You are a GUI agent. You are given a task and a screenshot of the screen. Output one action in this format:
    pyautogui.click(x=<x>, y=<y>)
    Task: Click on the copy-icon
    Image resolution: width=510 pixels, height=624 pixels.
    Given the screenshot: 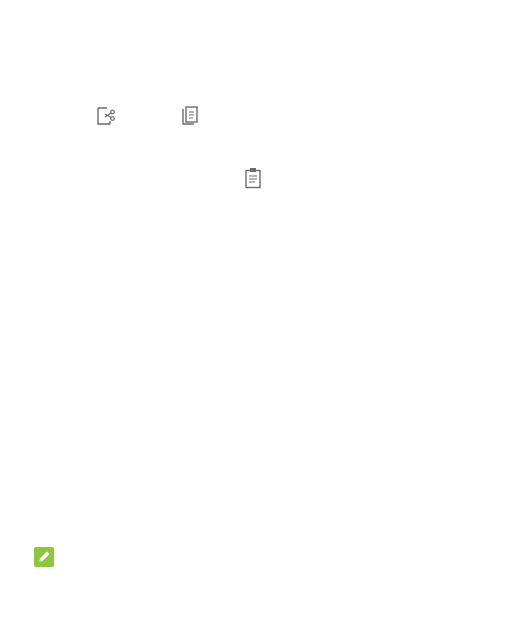 What is the action you would take?
    pyautogui.click(x=190, y=115)
    